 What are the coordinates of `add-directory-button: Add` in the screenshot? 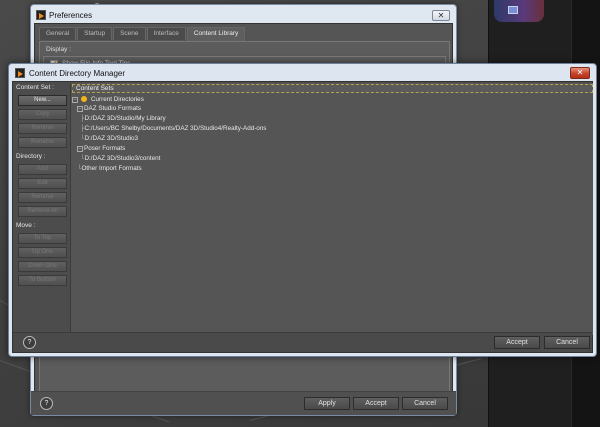 It's located at (42, 169).